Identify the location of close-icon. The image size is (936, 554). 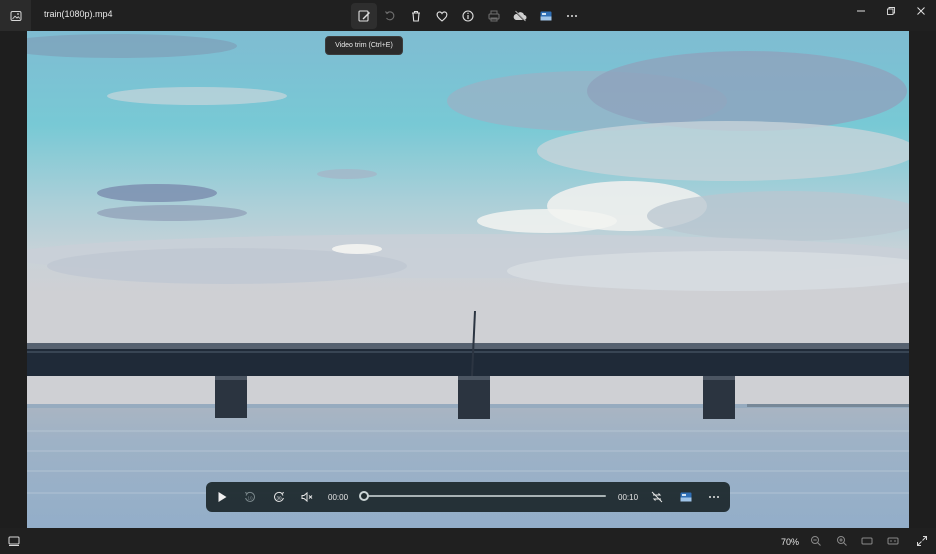
(921, 11).